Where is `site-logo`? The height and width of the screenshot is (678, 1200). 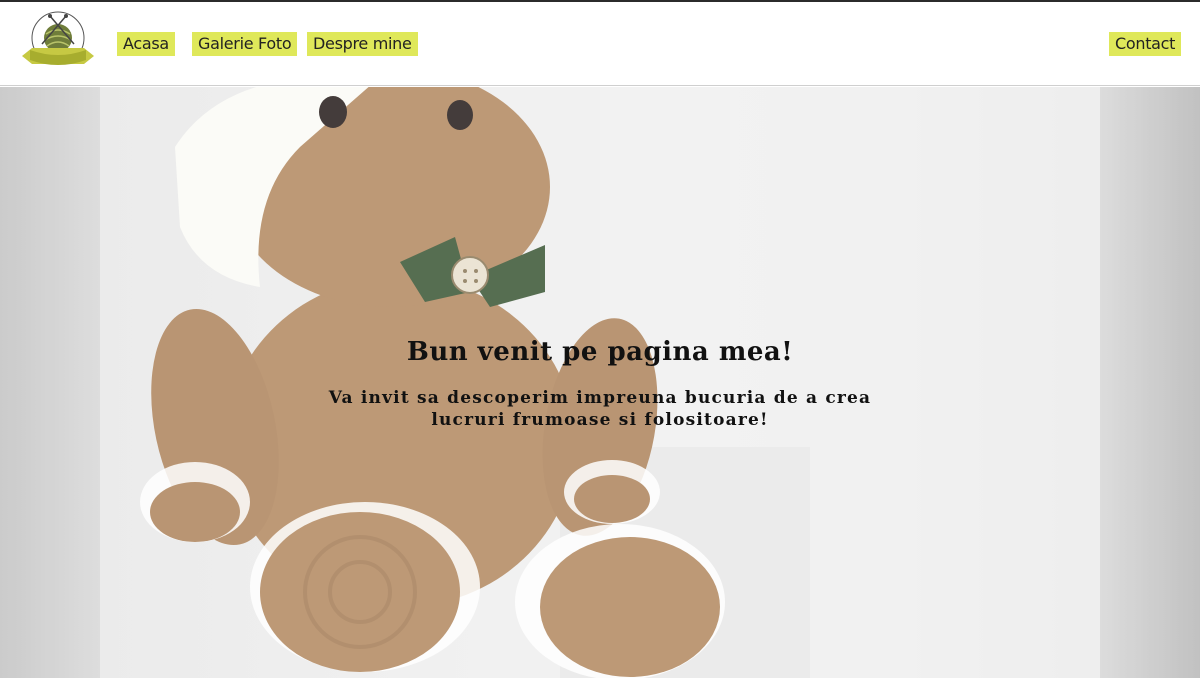 site-logo is located at coordinates (58, 42).